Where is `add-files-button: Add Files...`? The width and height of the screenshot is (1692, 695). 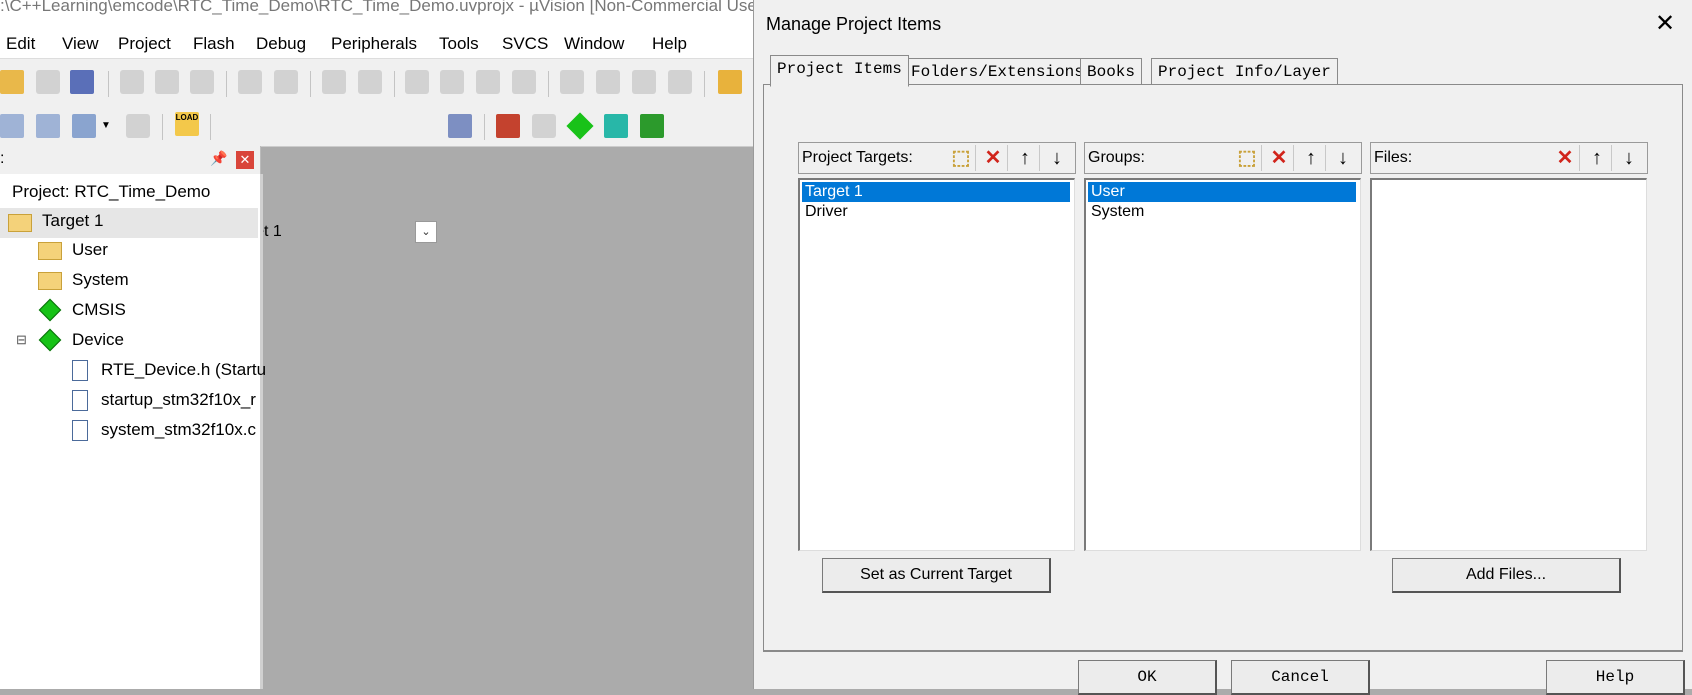 add-files-button: Add Files... is located at coordinates (1506, 575).